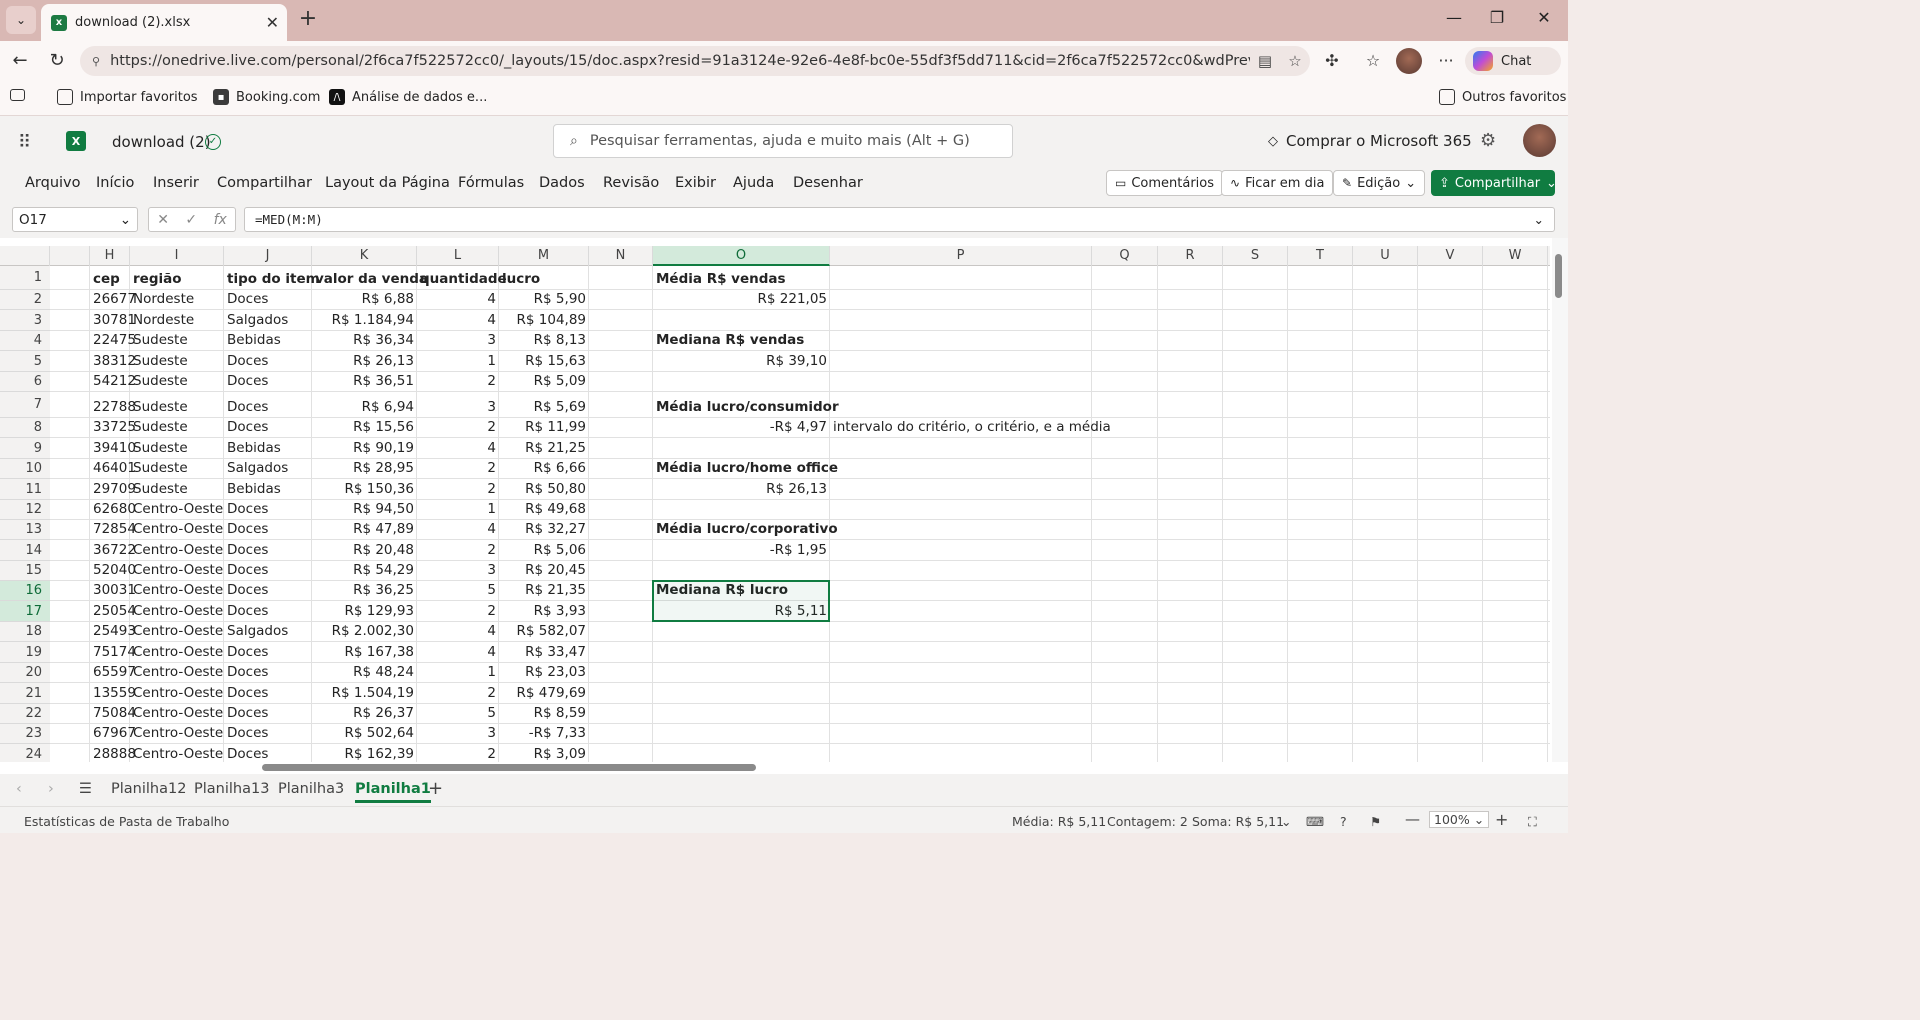  What do you see at coordinates (1532, 822) in the screenshot?
I see `fullscreen-icon: ⛶` at bounding box center [1532, 822].